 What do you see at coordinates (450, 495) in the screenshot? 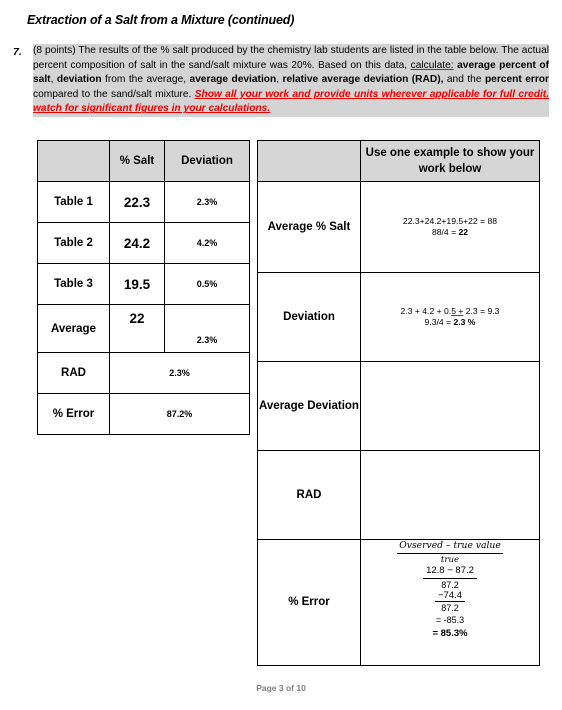
I see `work-cell-rad` at bounding box center [450, 495].